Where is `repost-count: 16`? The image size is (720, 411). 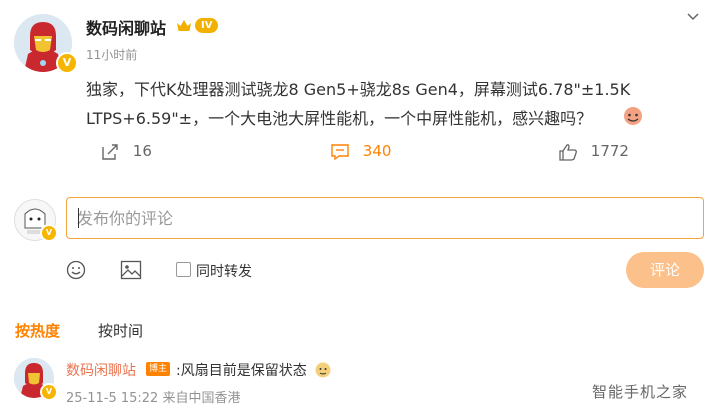 repost-count: 16 is located at coordinates (142, 151).